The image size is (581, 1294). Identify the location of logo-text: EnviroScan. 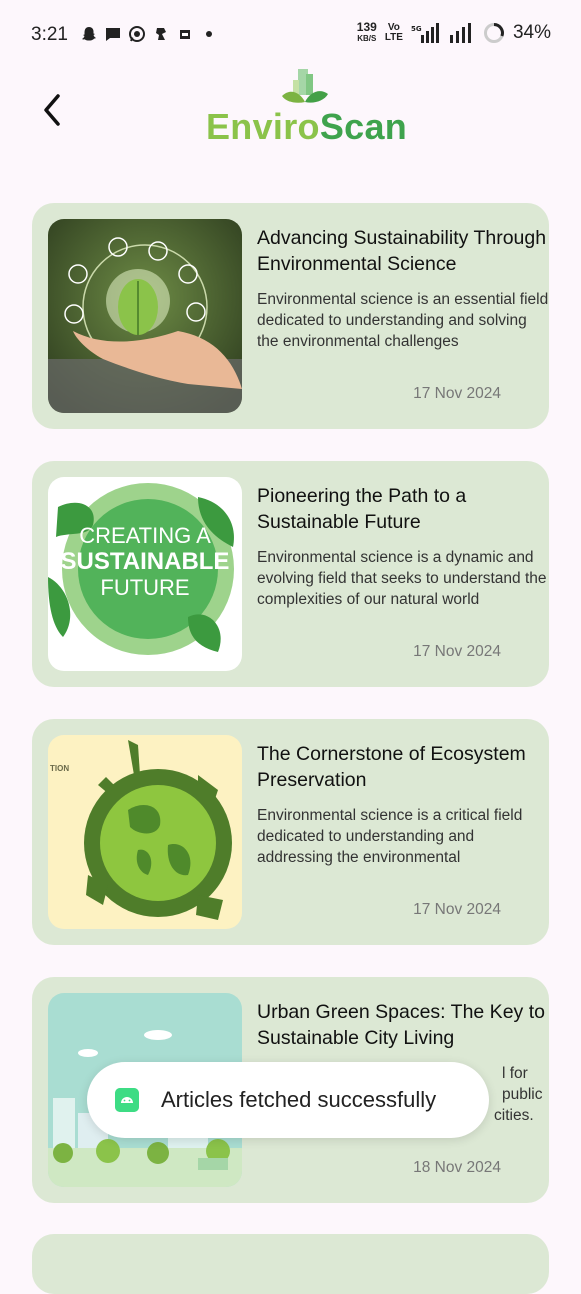
(306, 127).